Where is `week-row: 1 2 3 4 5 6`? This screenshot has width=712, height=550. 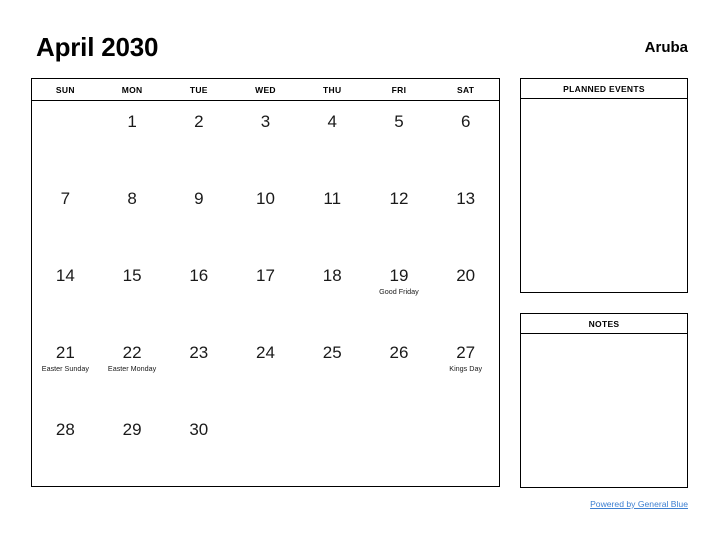 week-row: 1 2 3 4 5 6 is located at coordinates (265, 139).